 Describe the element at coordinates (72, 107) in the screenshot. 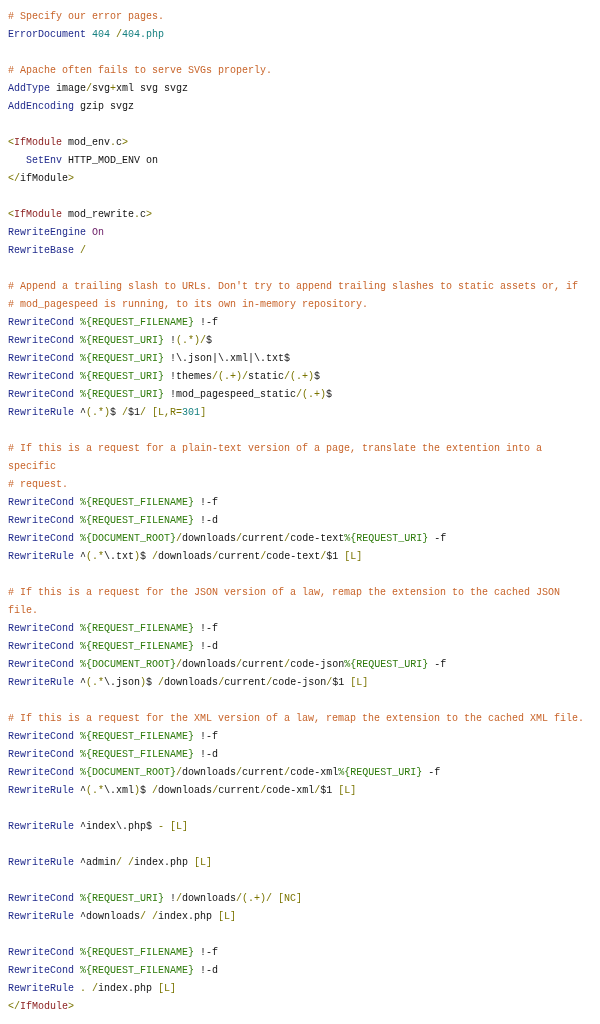

I see `code-line: AddEncoding gzip svgz` at that location.